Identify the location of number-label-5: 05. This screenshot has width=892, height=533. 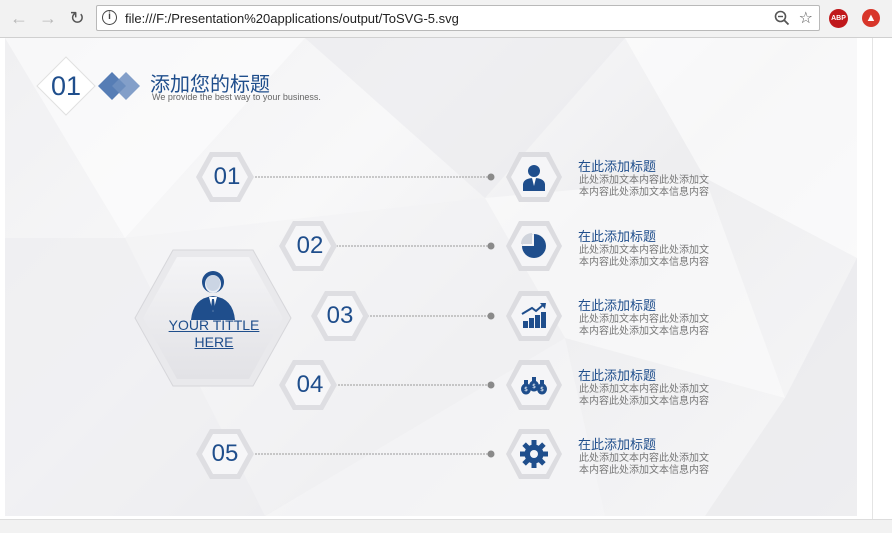
(225, 453).